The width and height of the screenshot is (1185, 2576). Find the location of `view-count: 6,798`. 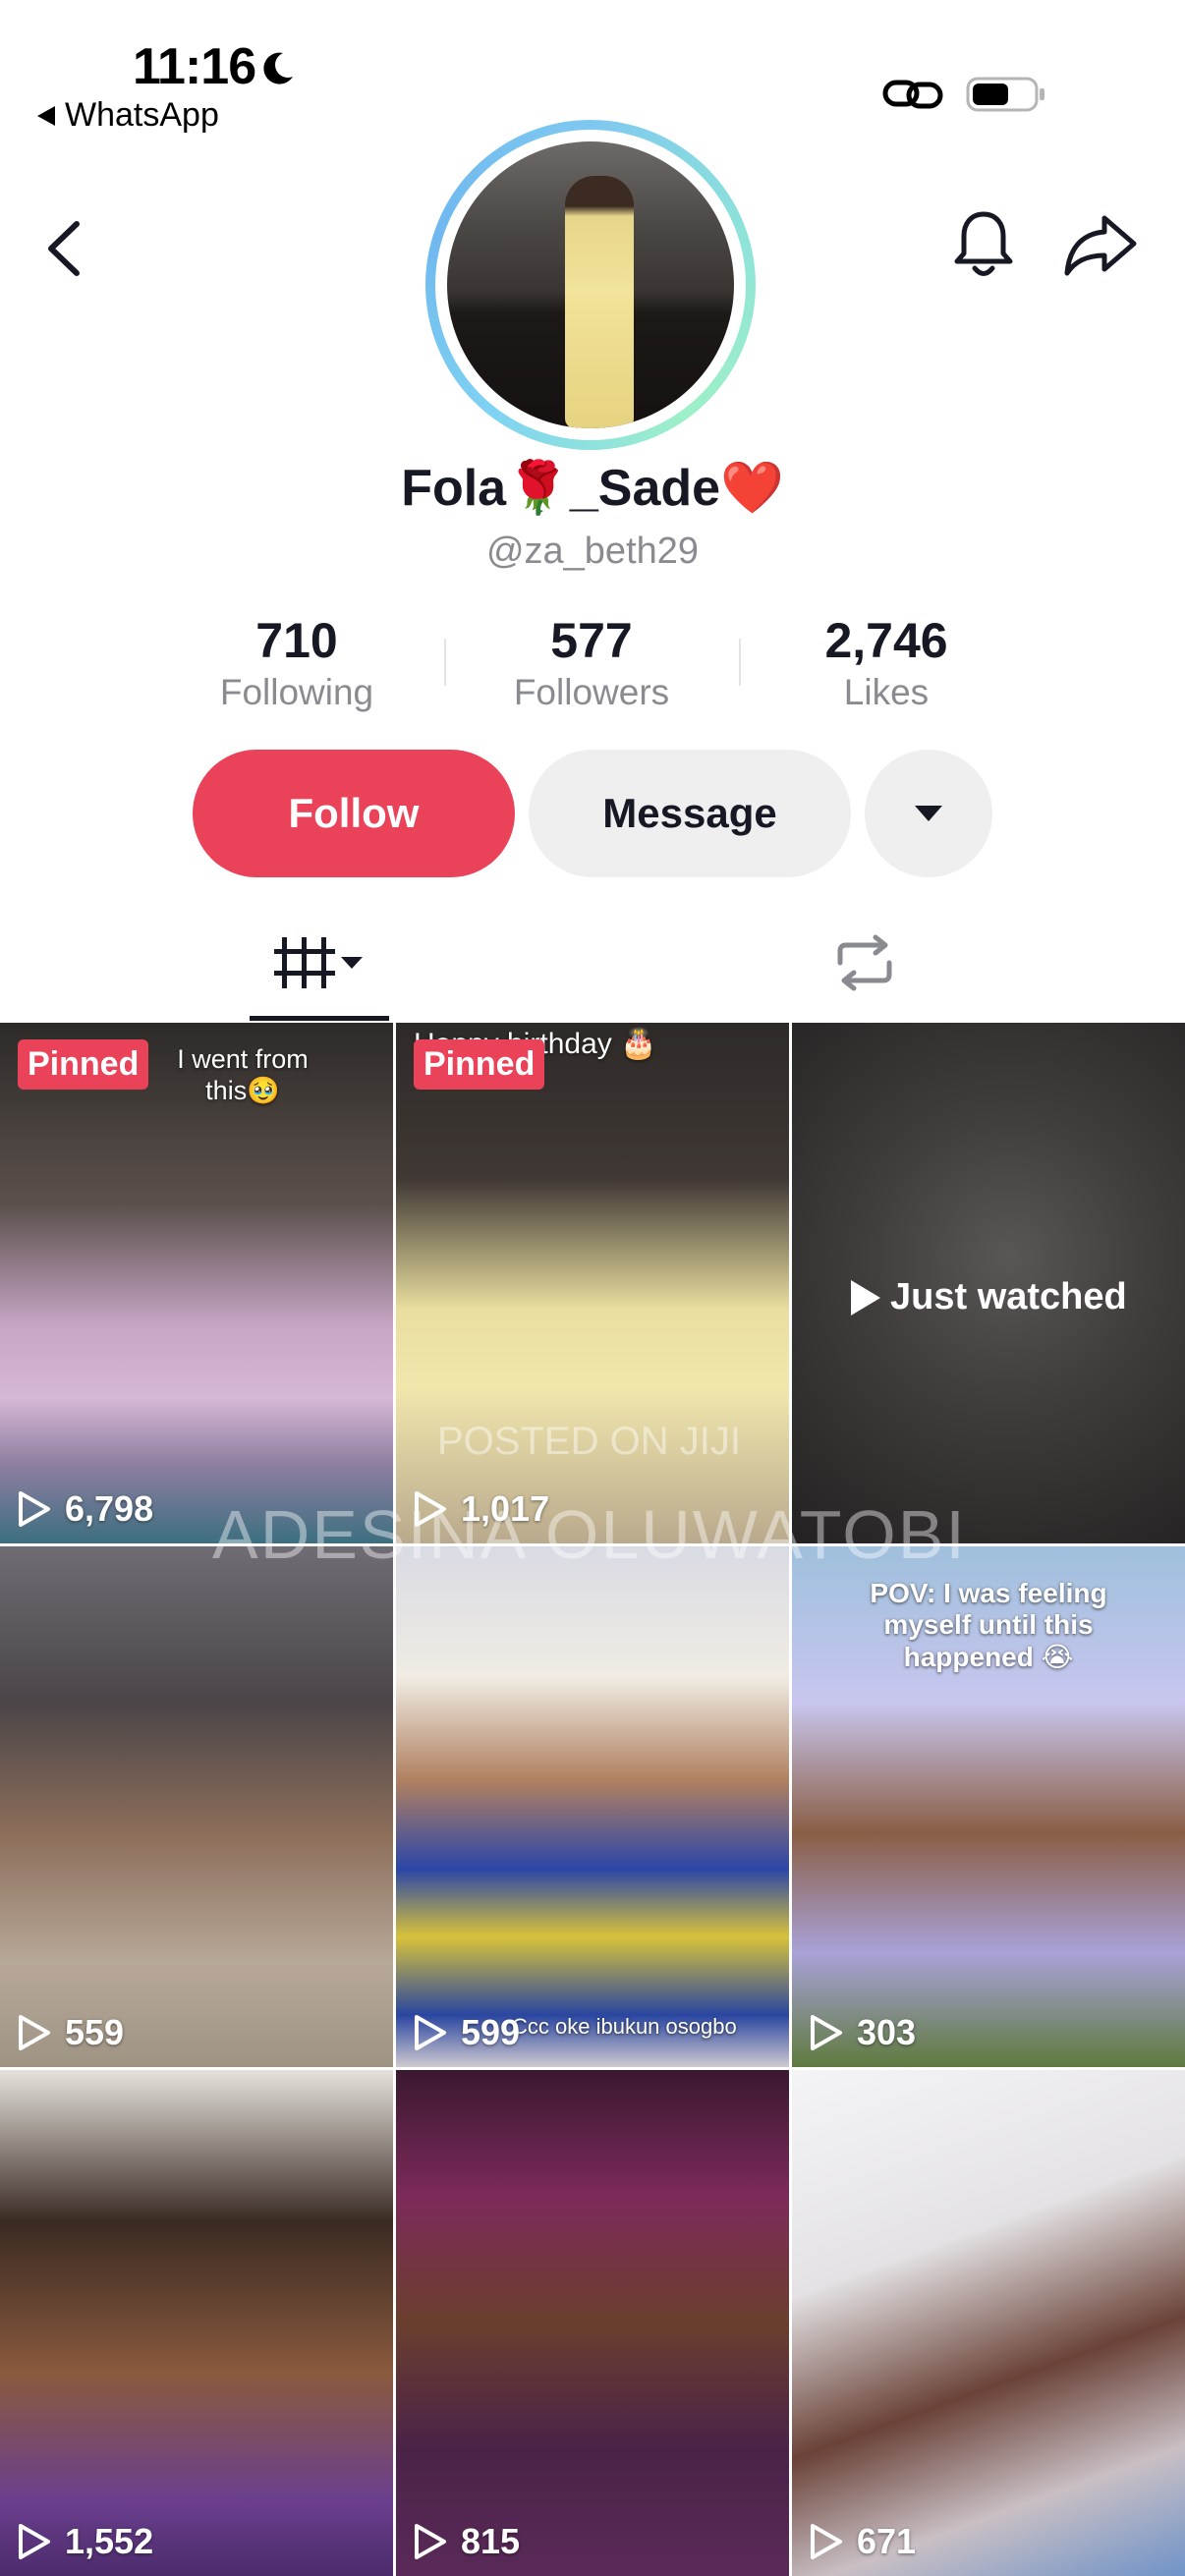

view-count: 6,798 is located at coordinates (84, 1509).